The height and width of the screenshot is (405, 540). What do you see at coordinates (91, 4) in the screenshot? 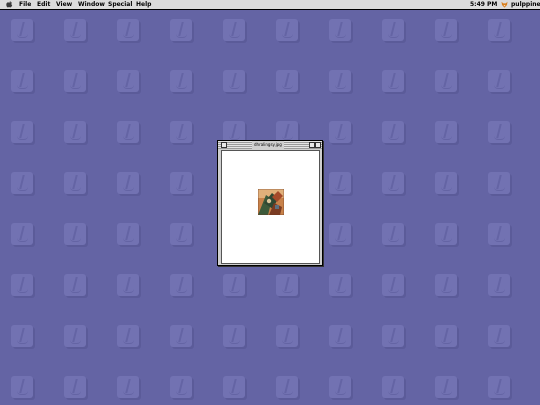
I see `menu-window: Window` at bounding box center [91, 4].